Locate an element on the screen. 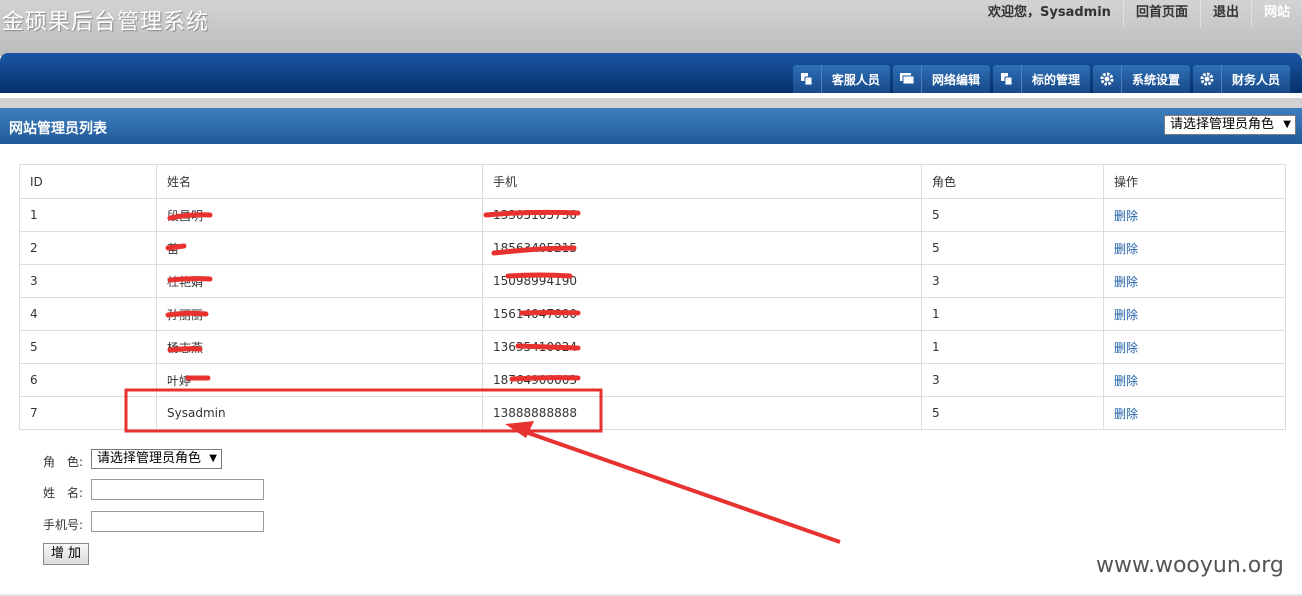  cell-id: 2 is located at coordinates (88, 248).